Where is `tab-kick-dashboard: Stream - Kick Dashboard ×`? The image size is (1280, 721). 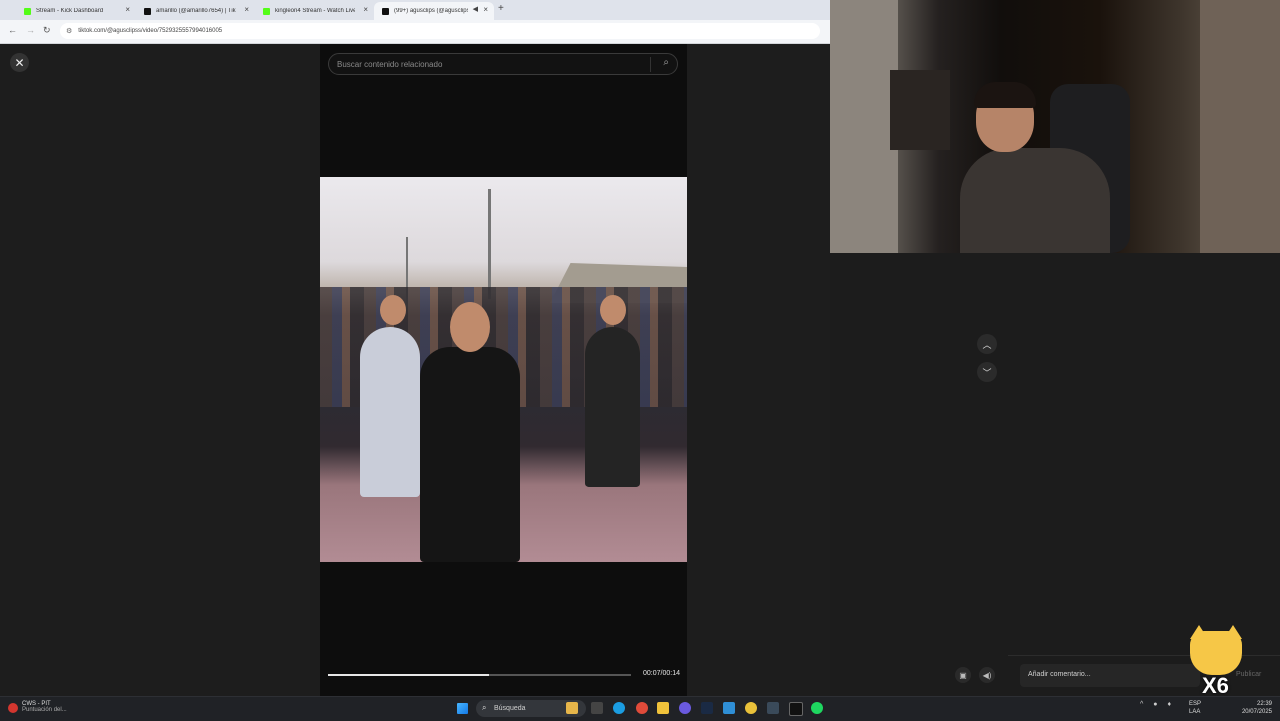
tab-kick-dashboard: Stream - Kick Dashboard × is located at coordinates (76, 11).